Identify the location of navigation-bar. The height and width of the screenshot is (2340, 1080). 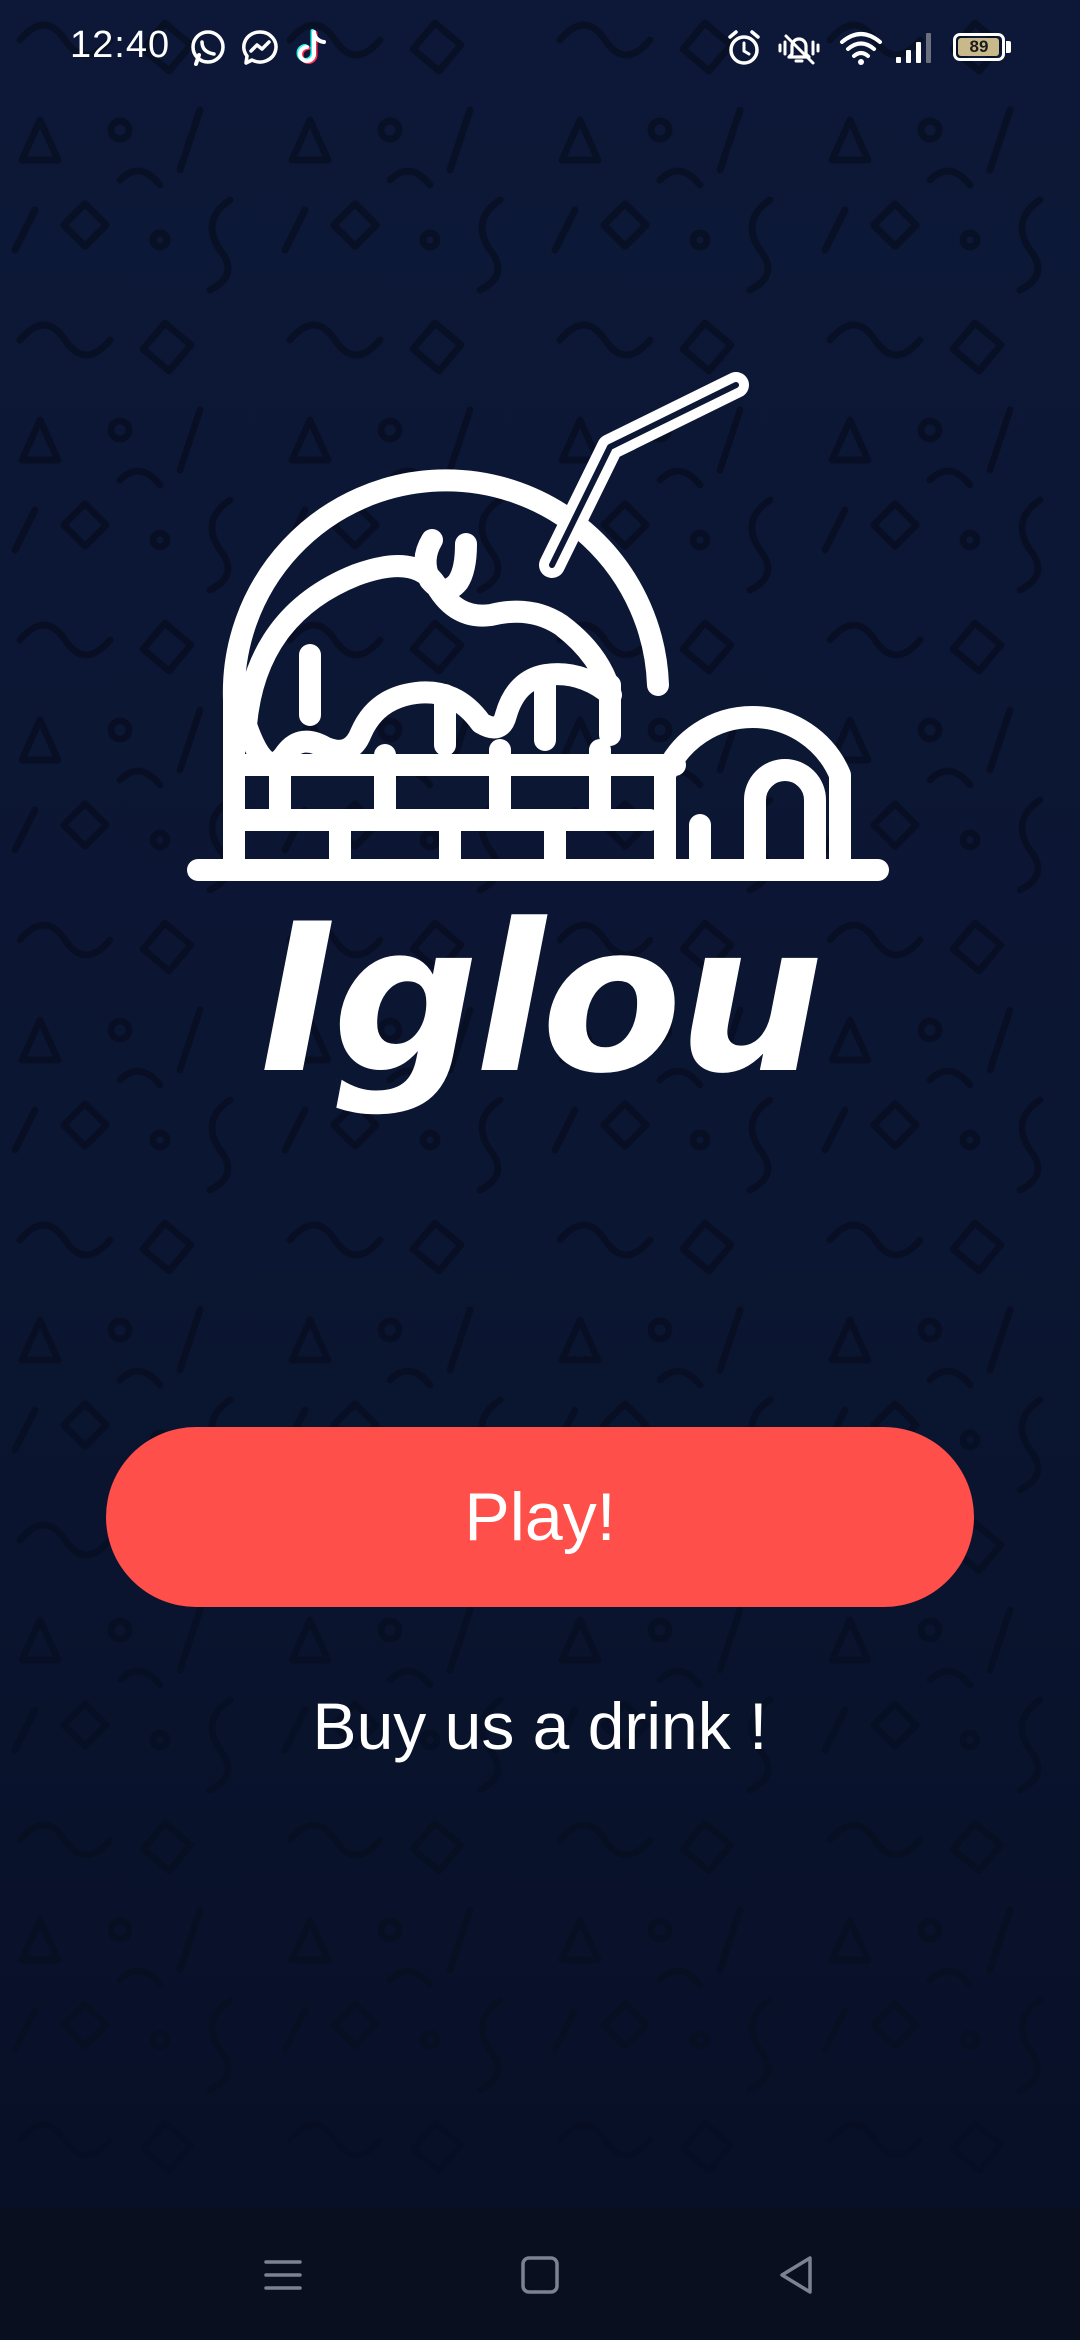
(540, 2274).